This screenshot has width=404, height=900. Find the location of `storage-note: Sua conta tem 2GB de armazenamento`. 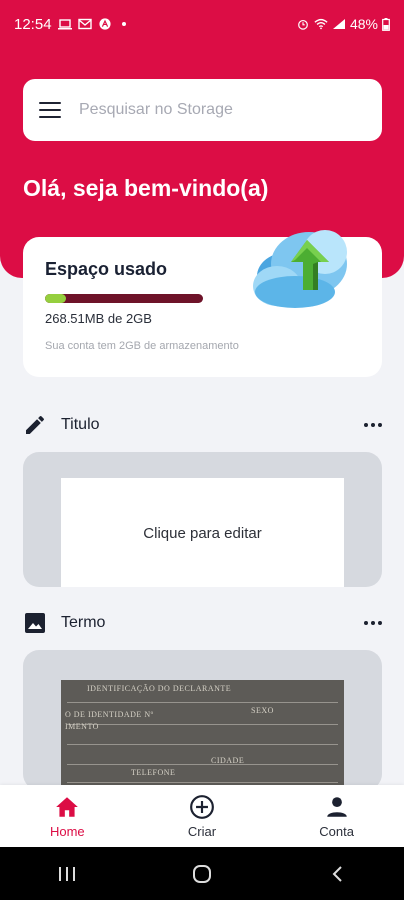

storage-note: Sua conta tem 2GB de armazenamento is located at coordinates (142, 346).